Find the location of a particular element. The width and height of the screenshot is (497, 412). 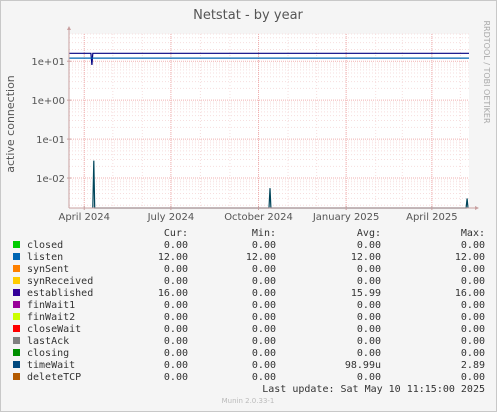

legend-header-avg: Avg: is located at coordinates (369, 233).